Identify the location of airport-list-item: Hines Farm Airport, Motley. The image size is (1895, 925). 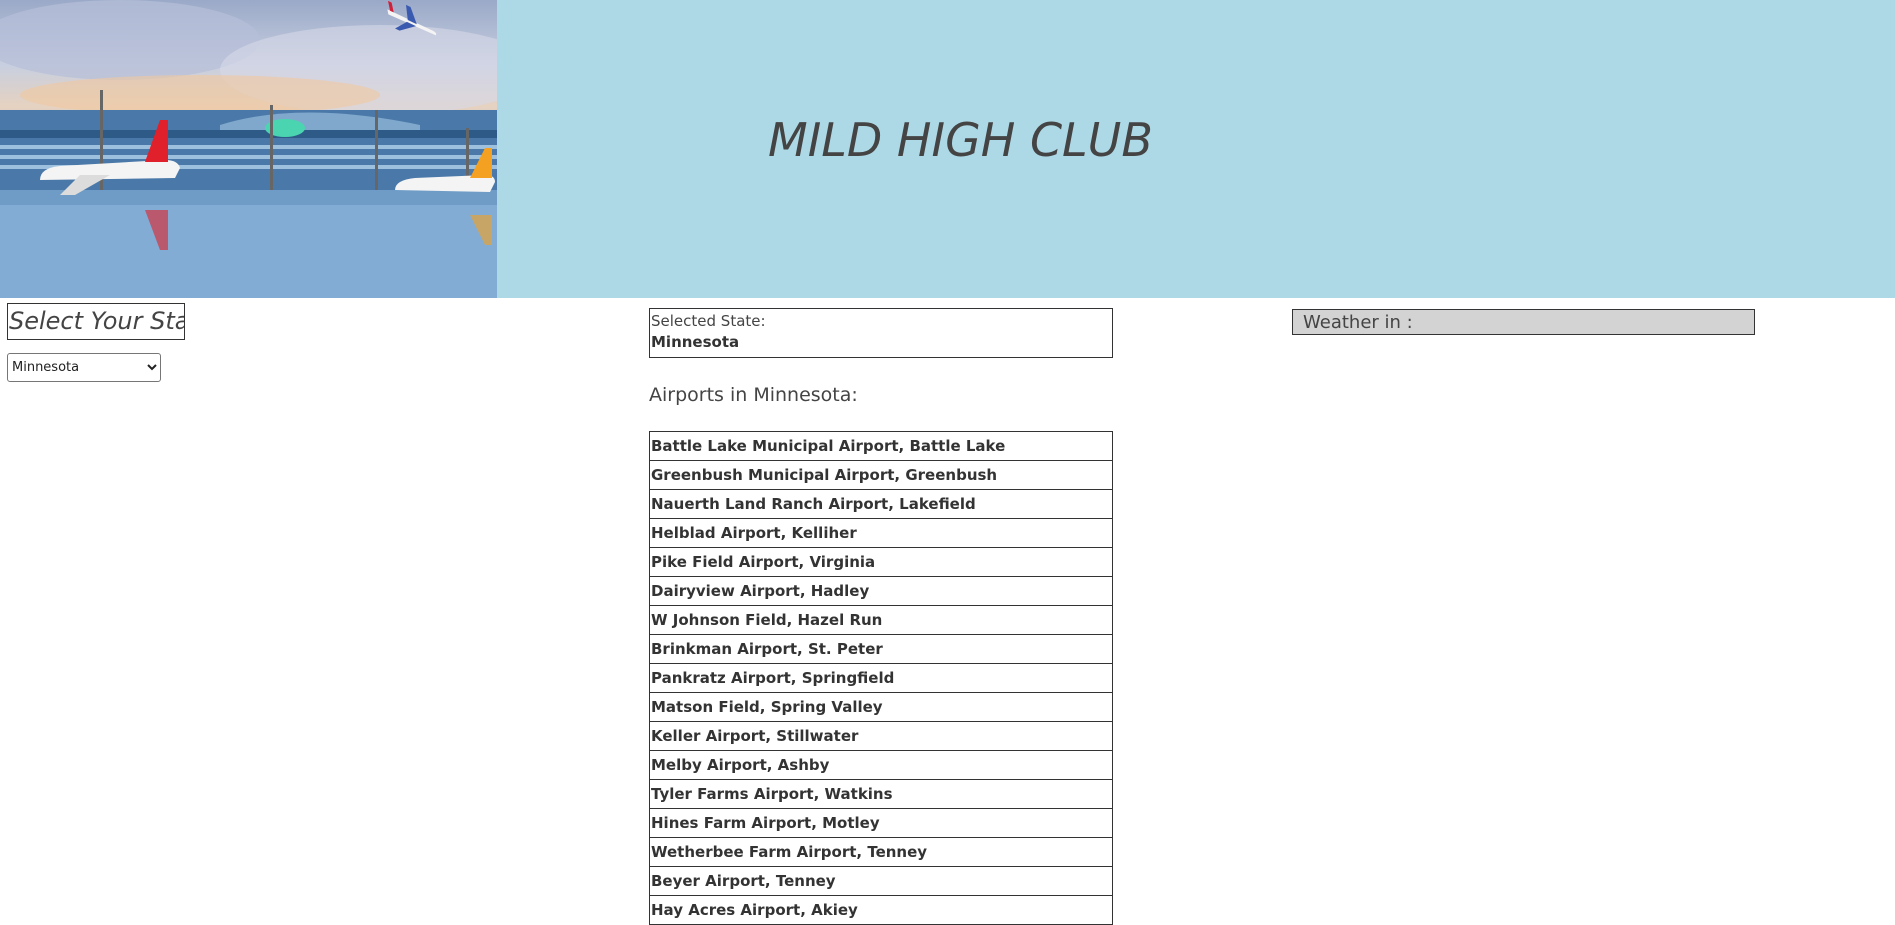
(881, 823).